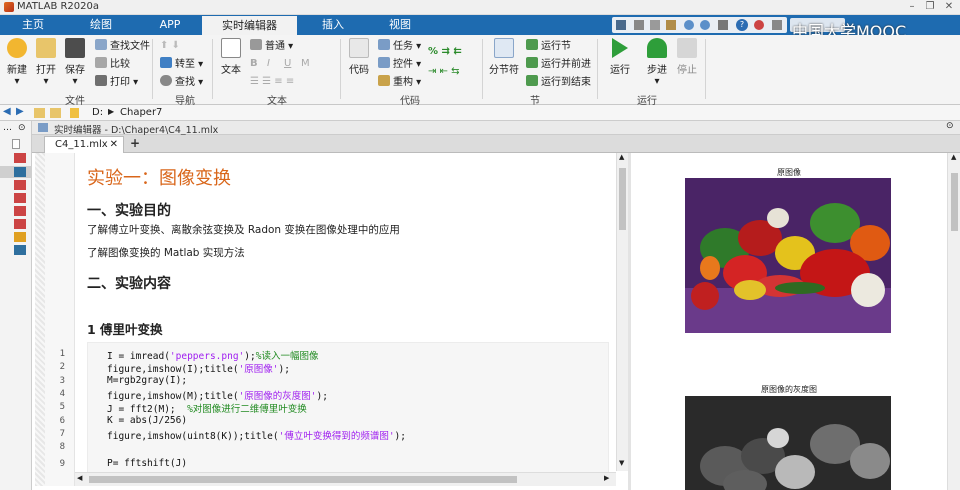  Describe the element at coordinates (198, 368) in the screenshot. I see `code-line: figure,imshow(I);title('原图像');` at that location.